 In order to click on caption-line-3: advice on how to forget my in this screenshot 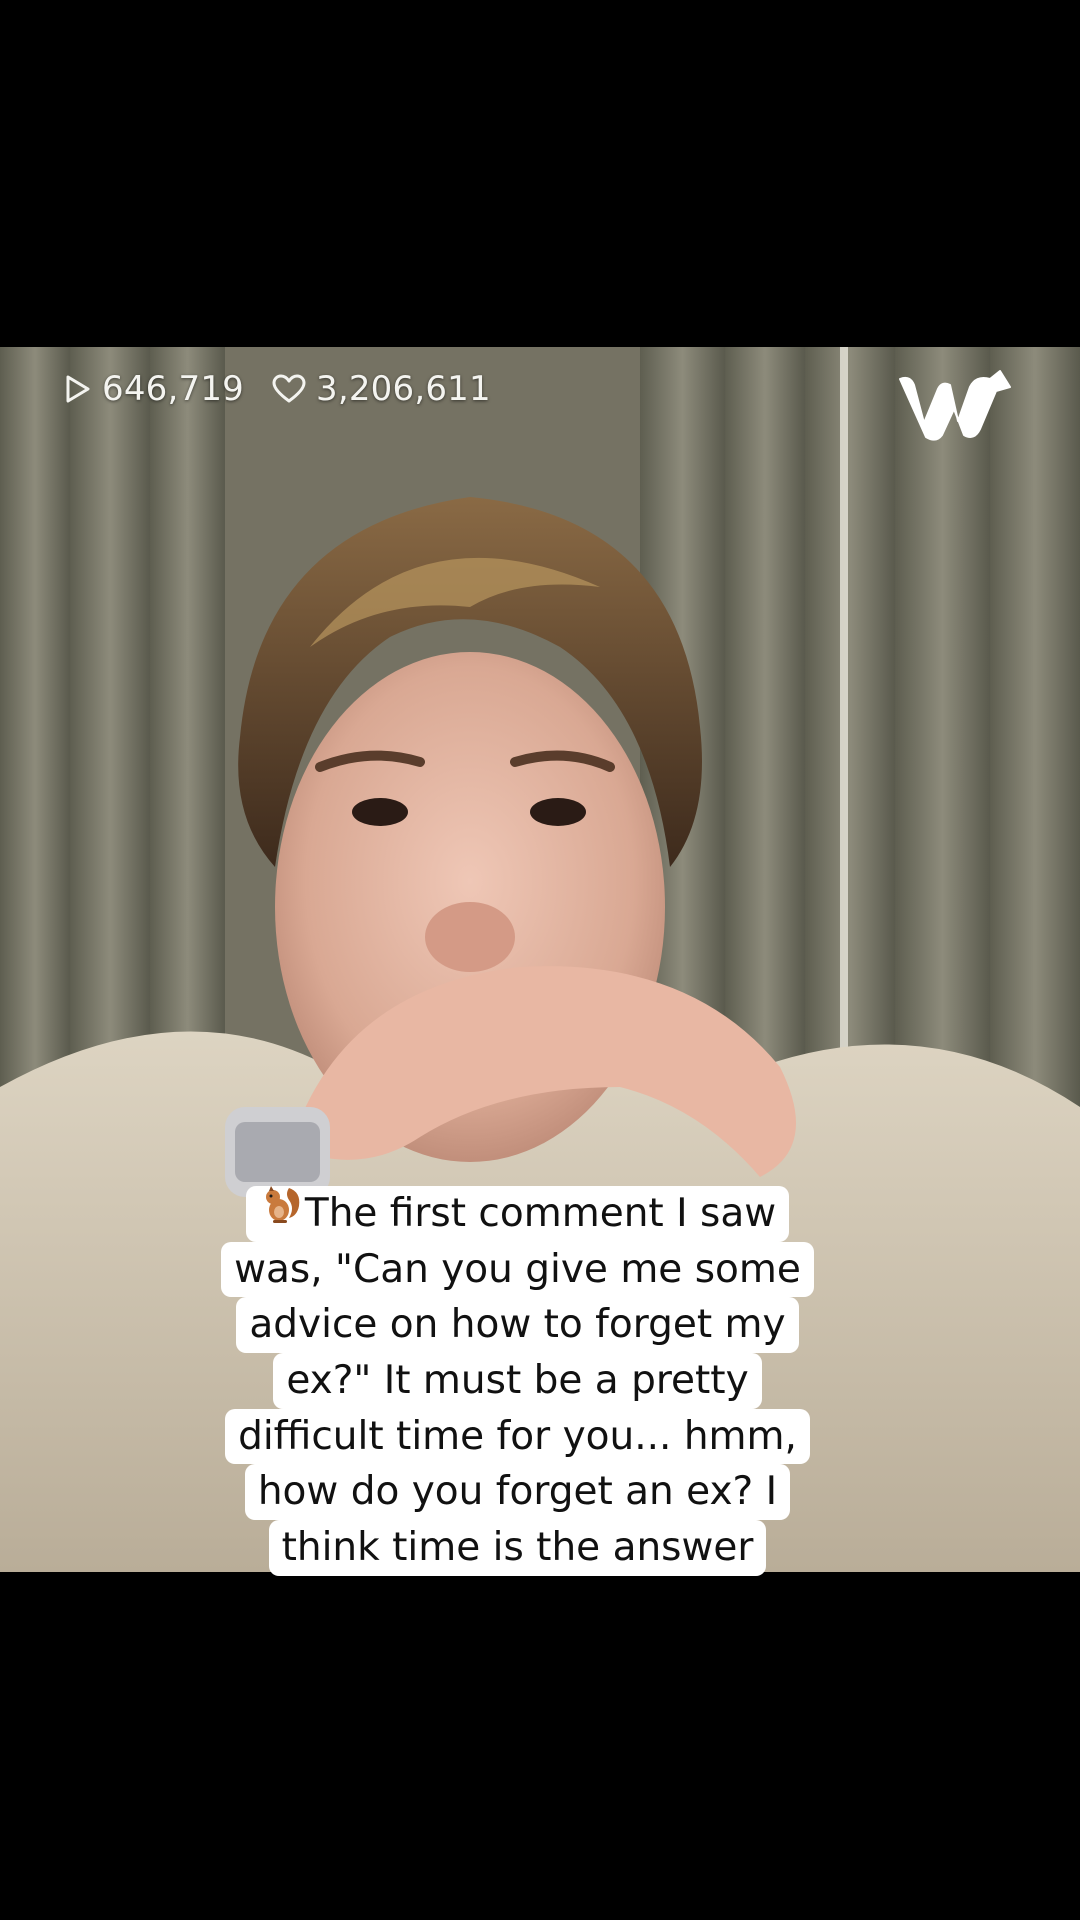, I will do `click(517, 1325)`.